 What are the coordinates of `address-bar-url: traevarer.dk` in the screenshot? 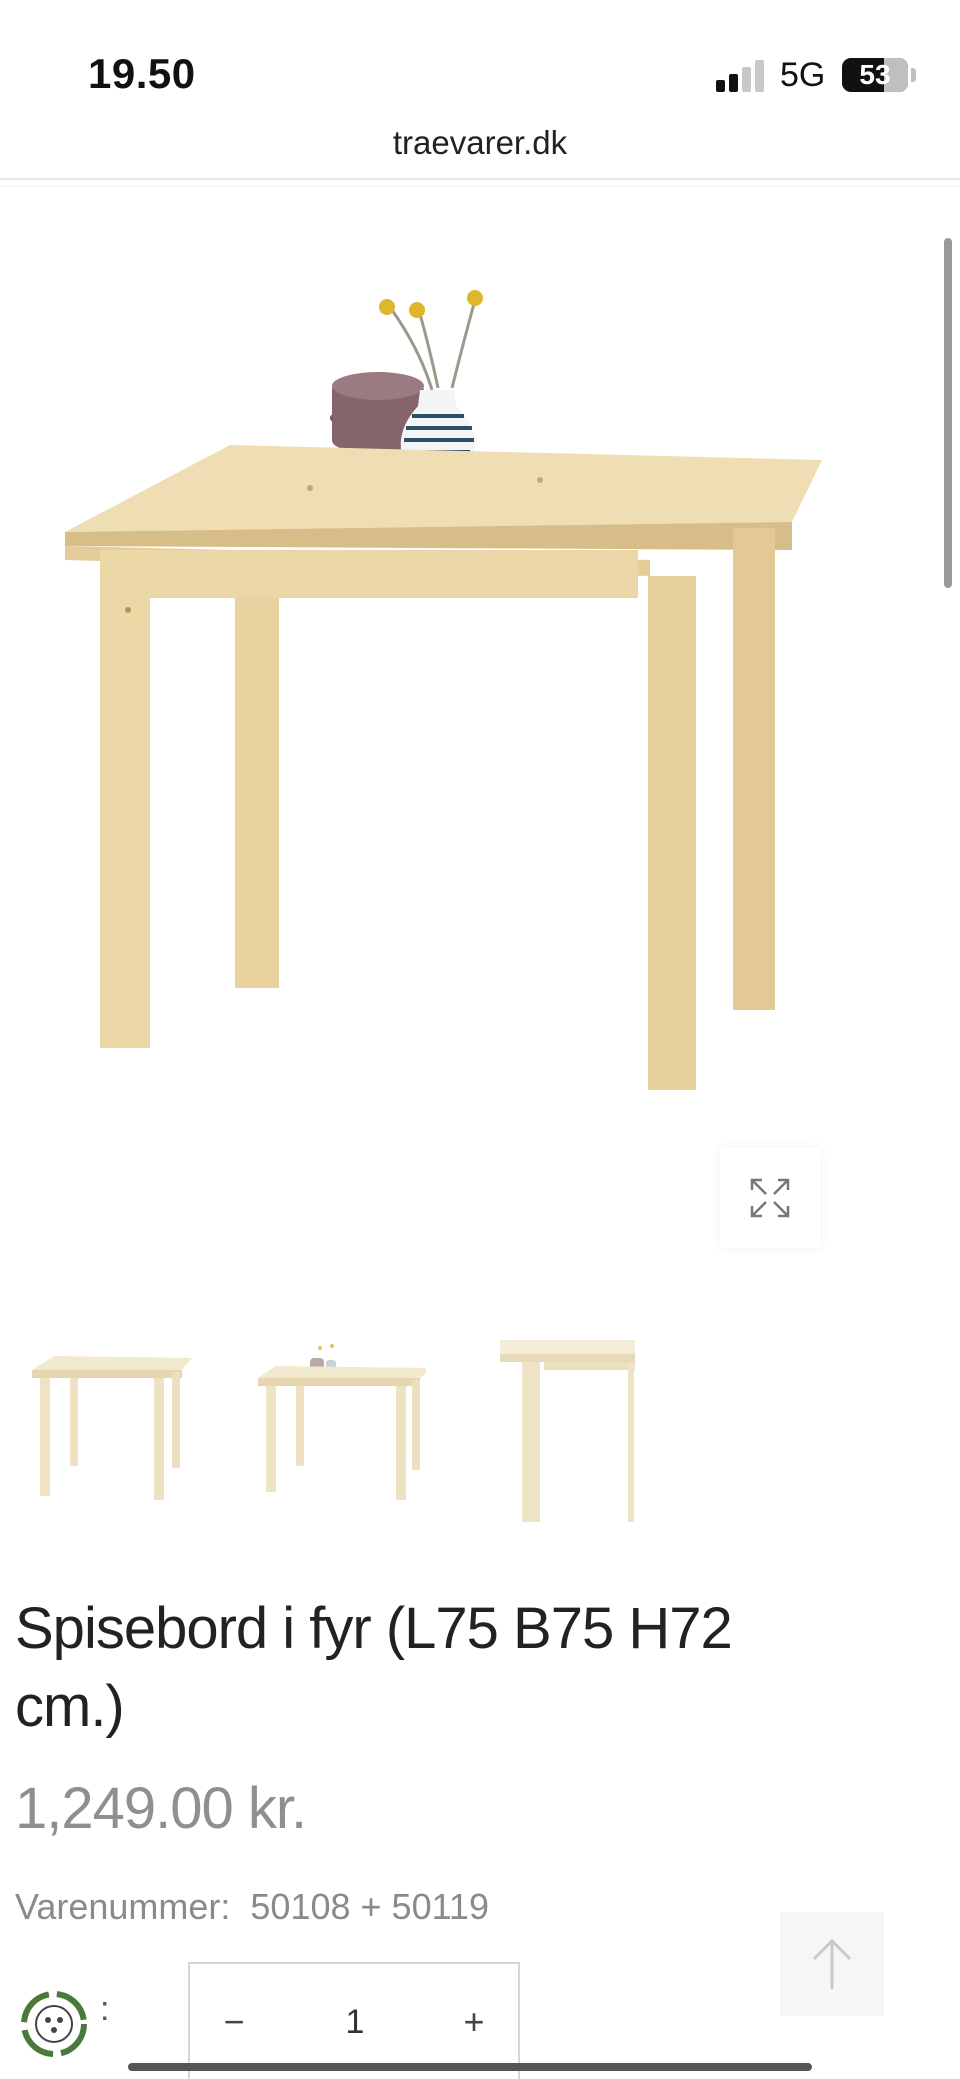 It's located at (480, 143).